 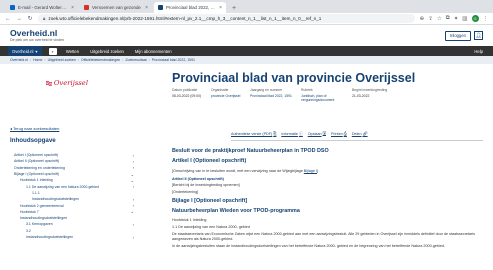 I want to click on back-label: Terug naar zoekresultaten, so click(x=36, y=128).